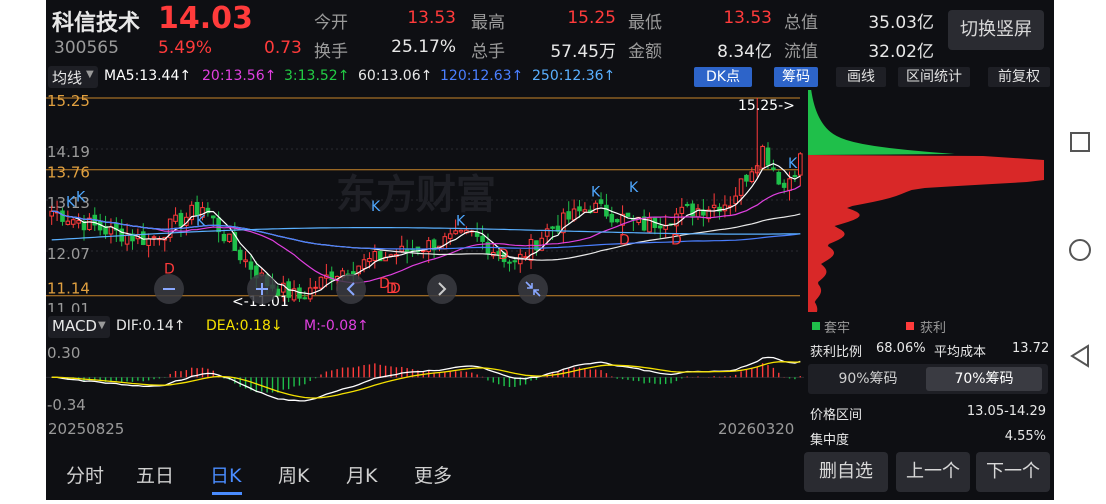  I want to click on recent-apps-icon, so click(1080, 142).